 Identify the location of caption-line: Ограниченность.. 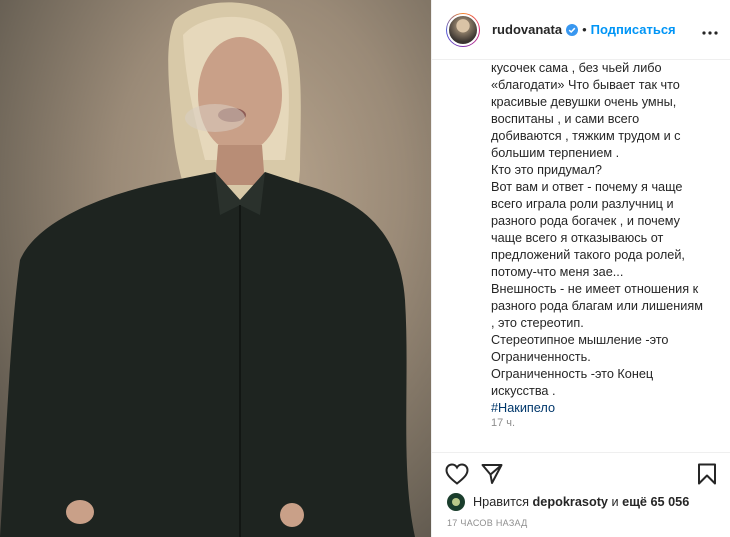
(541, 357).